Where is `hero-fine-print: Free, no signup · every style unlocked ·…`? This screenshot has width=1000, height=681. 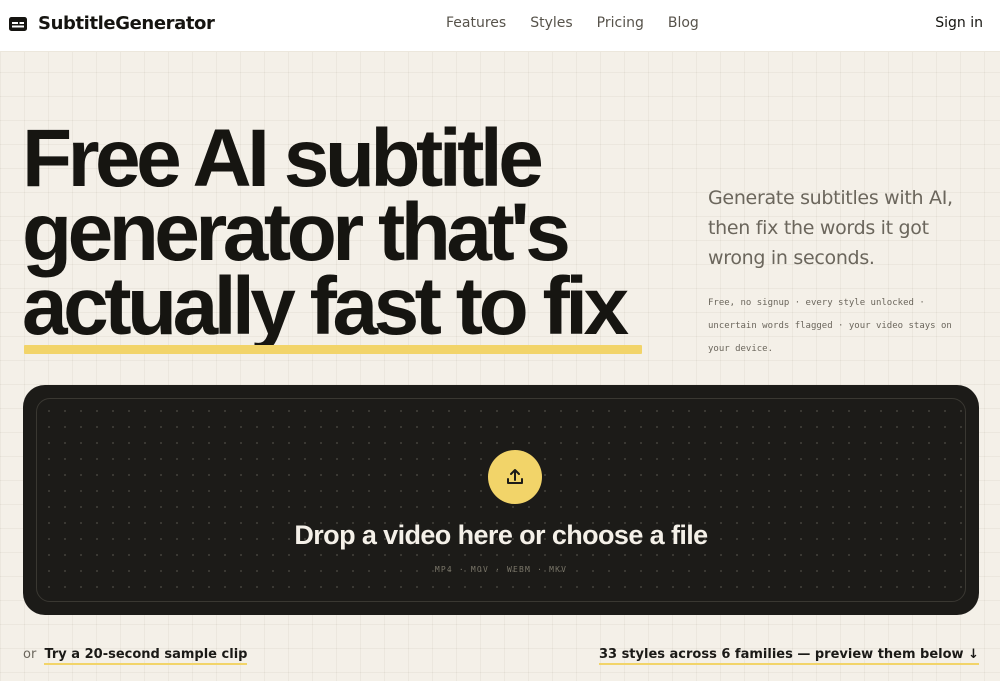
hero-fine-print: Free, no signup · every style unlocked ·… is located at coordinates (830, 326).